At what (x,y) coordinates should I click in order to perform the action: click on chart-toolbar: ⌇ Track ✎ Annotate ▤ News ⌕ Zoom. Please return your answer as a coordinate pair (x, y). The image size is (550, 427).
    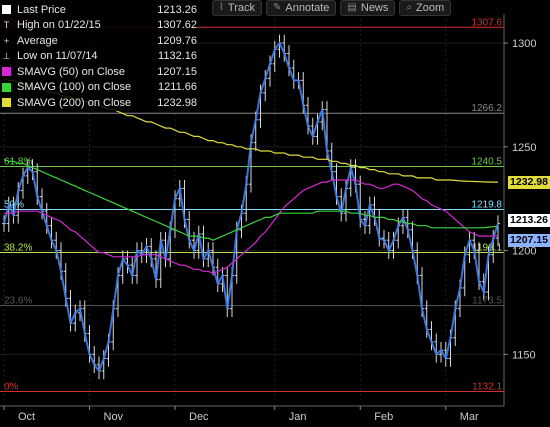
    Looking at the image, I should click on (332, 8).